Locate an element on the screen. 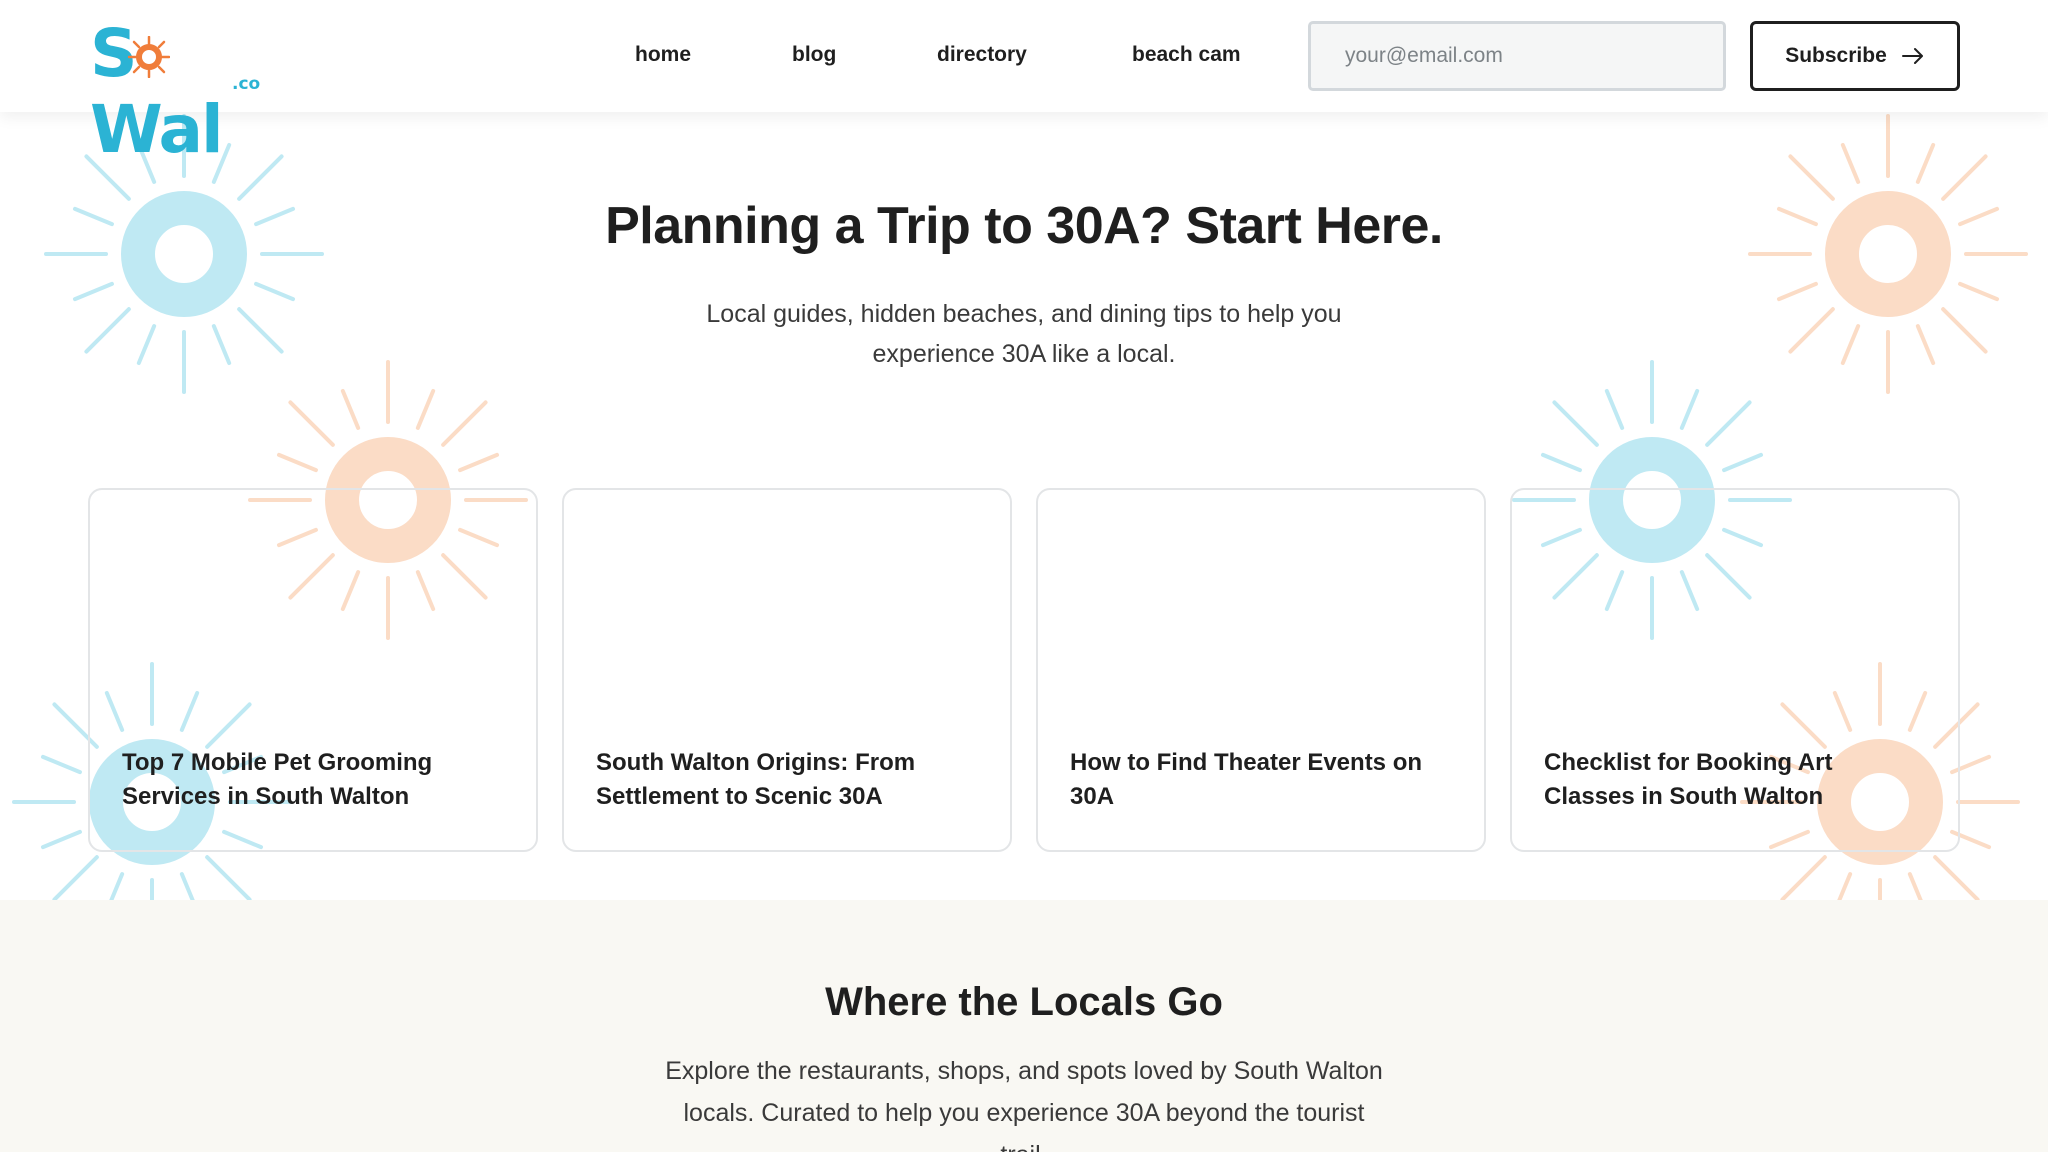 Image resolution: width=2048 pixels, height=1152 pixels. email-input is located at coordinates (1517, 56).